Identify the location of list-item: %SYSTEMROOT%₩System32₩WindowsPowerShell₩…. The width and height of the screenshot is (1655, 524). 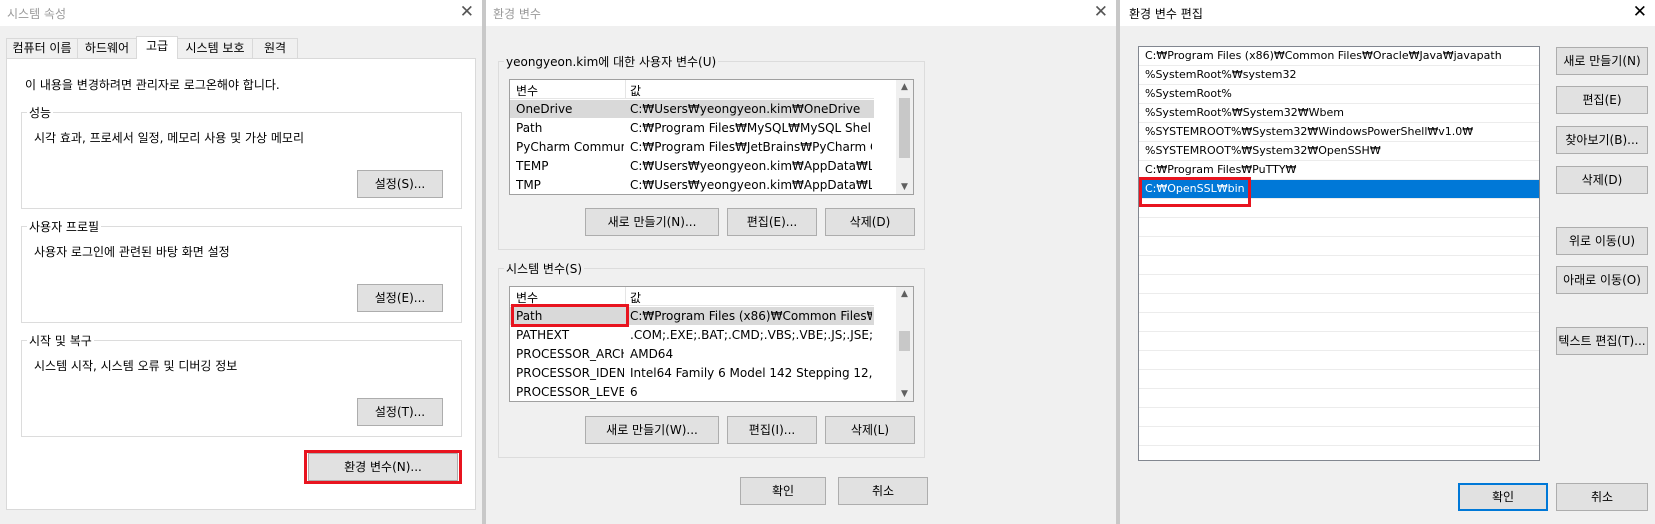
(1339, 132).